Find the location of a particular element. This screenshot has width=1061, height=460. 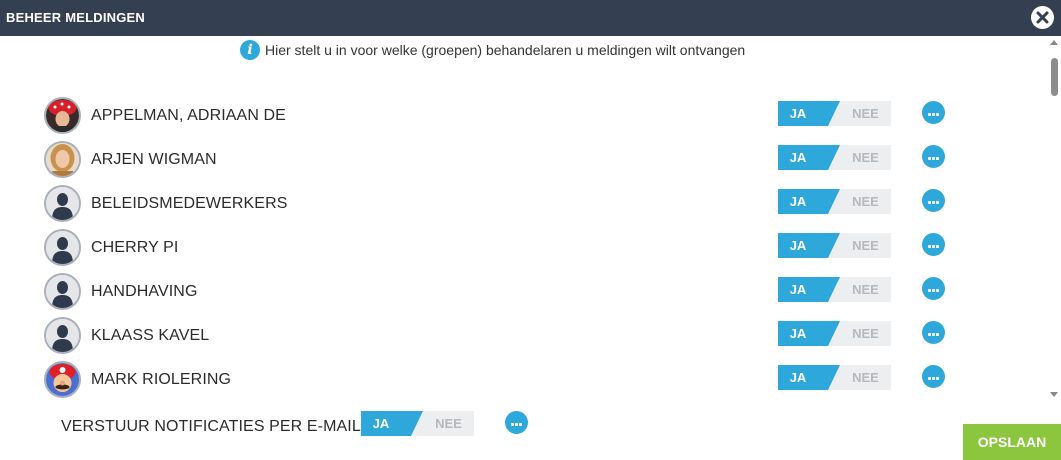

email-more-options-button is located at coordinates (516, 422).